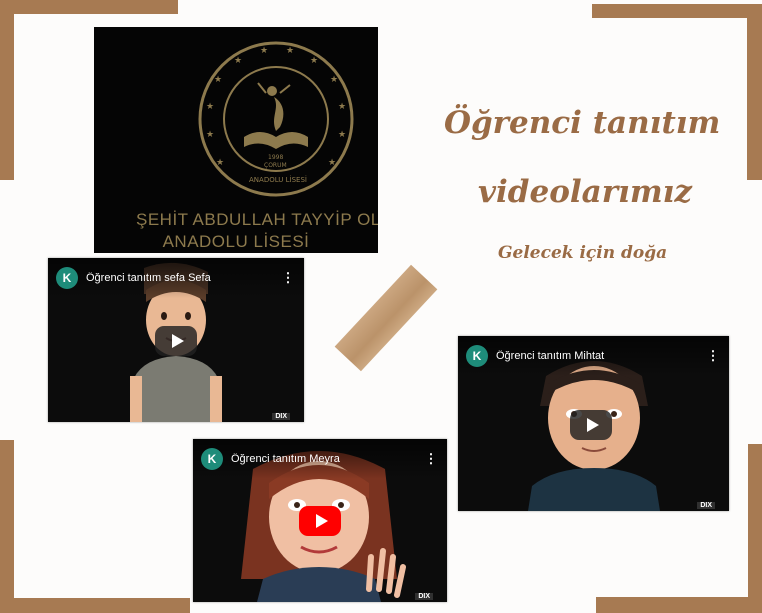 Image resolution: width=762 pixels, height=613 pixels. Describe the element at coordinates (7, 526) in the screenshot. I see `frame-stroke-left-bottom` at that location.